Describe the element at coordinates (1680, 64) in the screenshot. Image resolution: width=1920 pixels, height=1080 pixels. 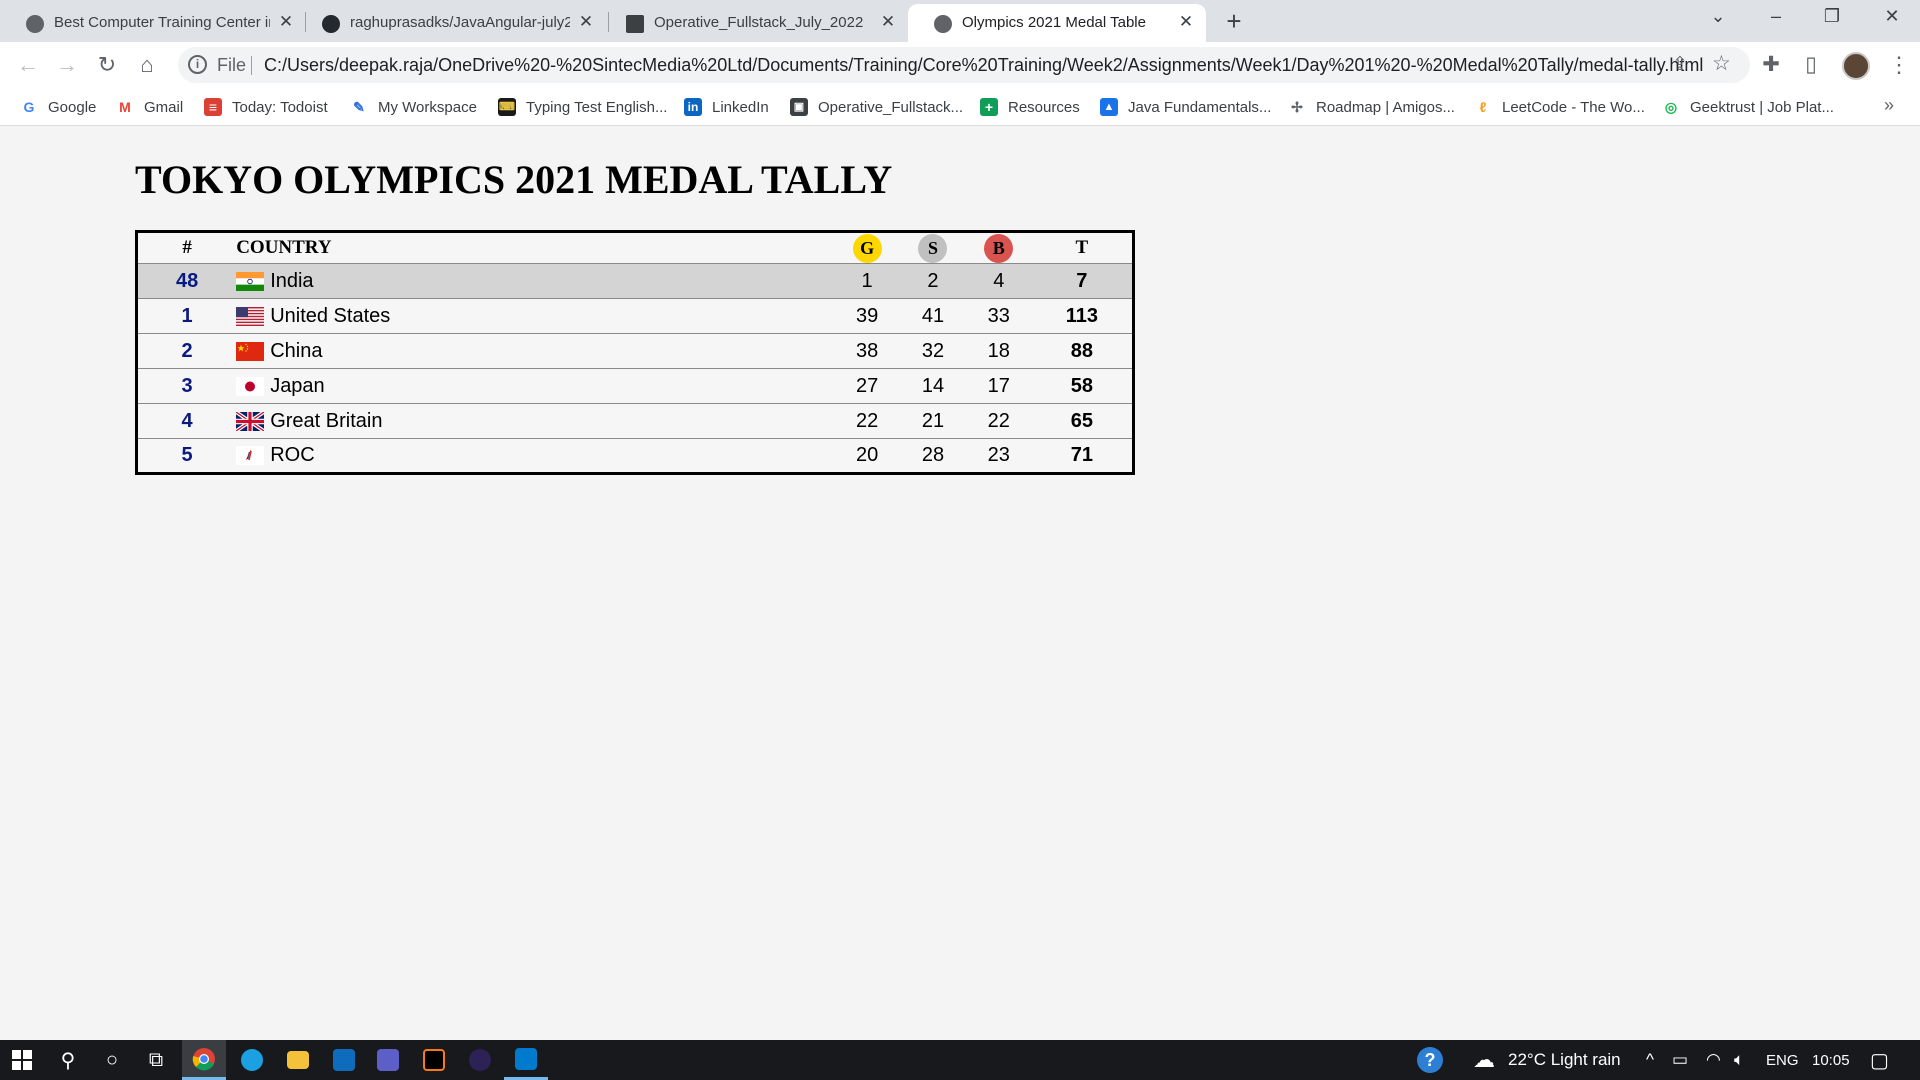
I see `share-icon: ⇪` at that location.